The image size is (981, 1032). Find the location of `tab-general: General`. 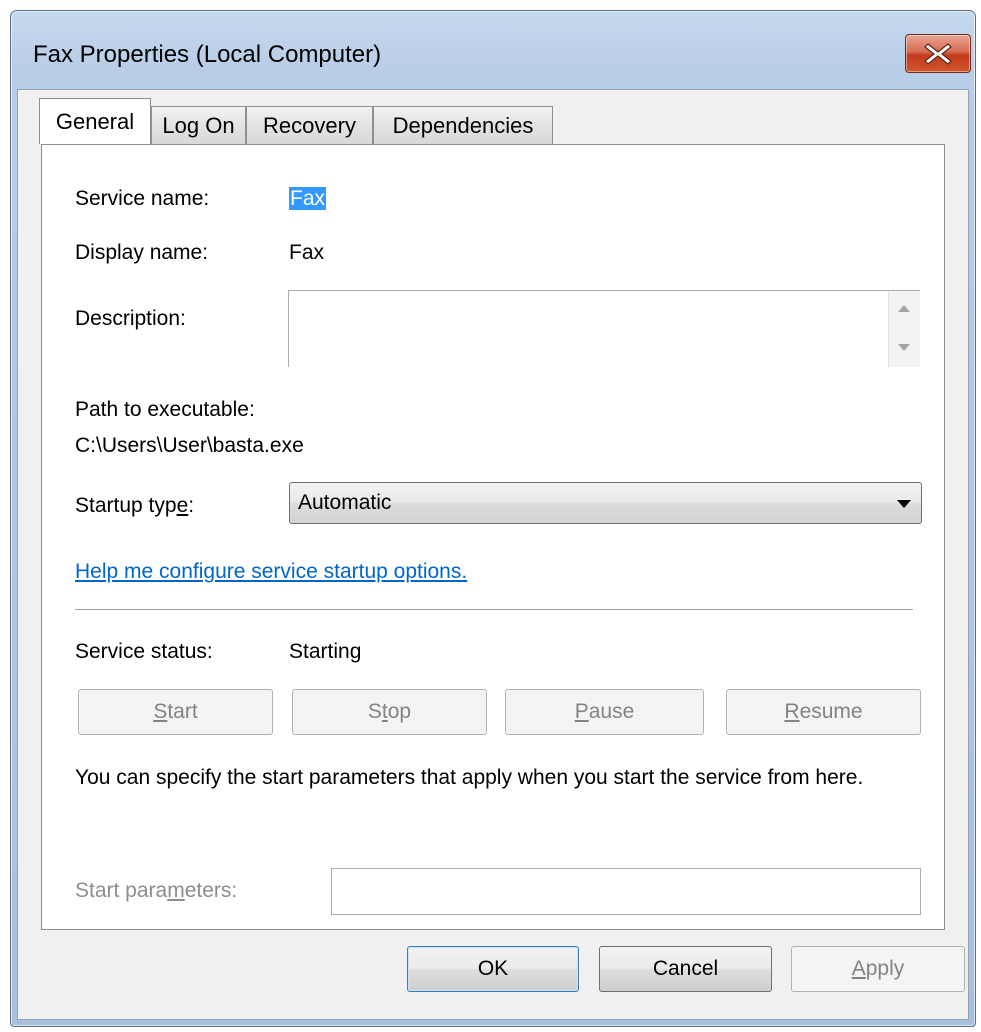

tab-general: General is located at coordinates (95, 121).